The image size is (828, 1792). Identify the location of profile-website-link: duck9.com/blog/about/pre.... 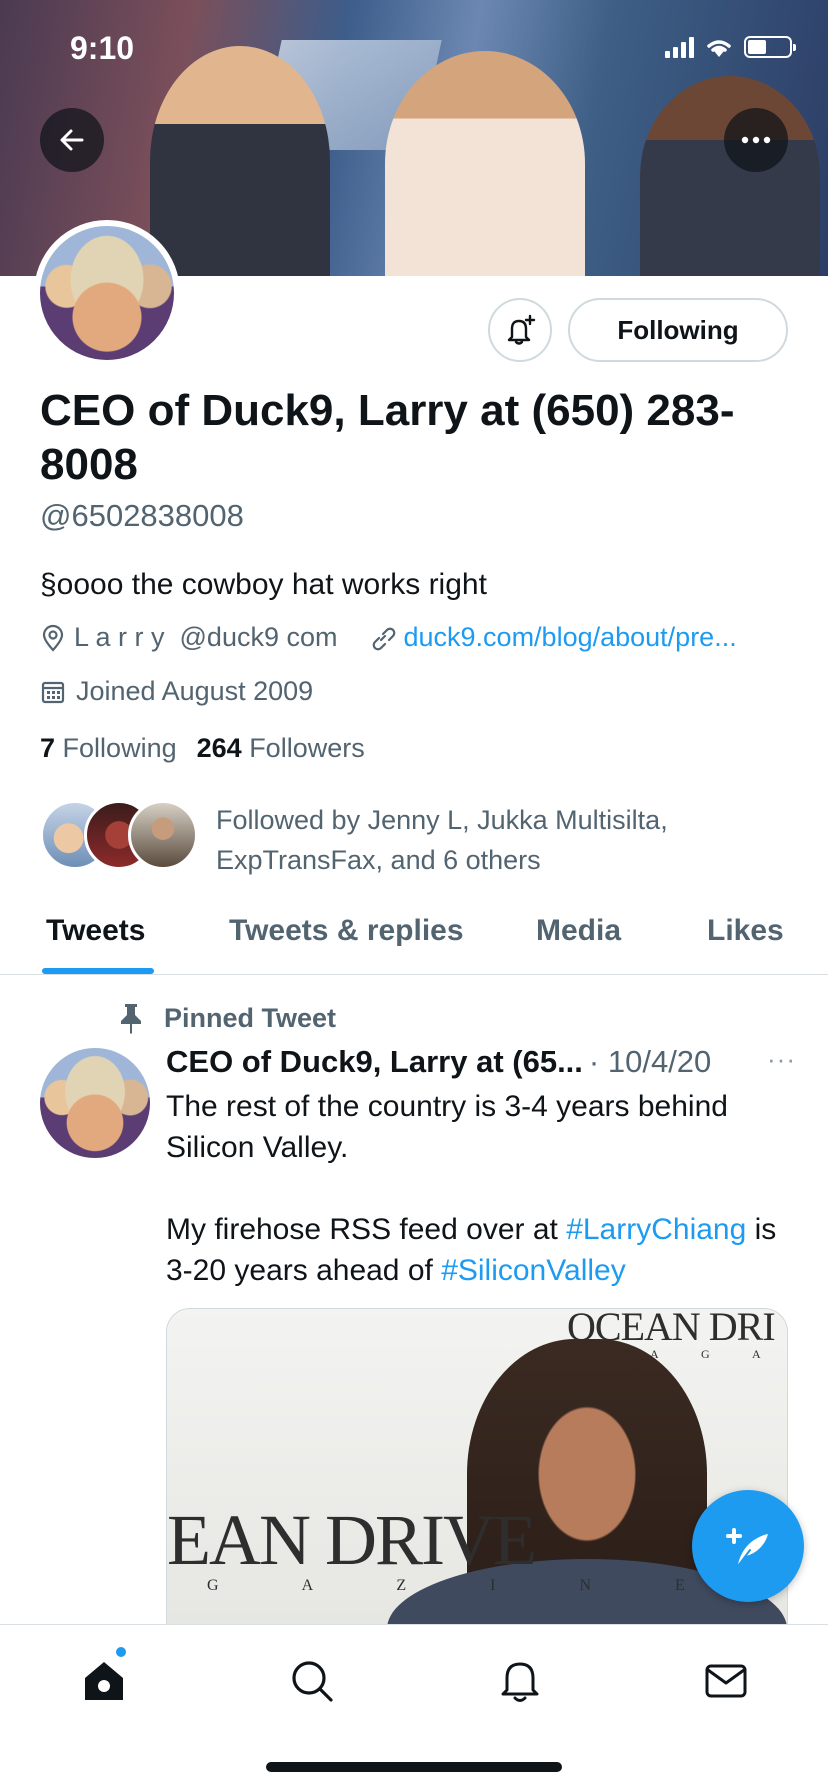
(570, 637).